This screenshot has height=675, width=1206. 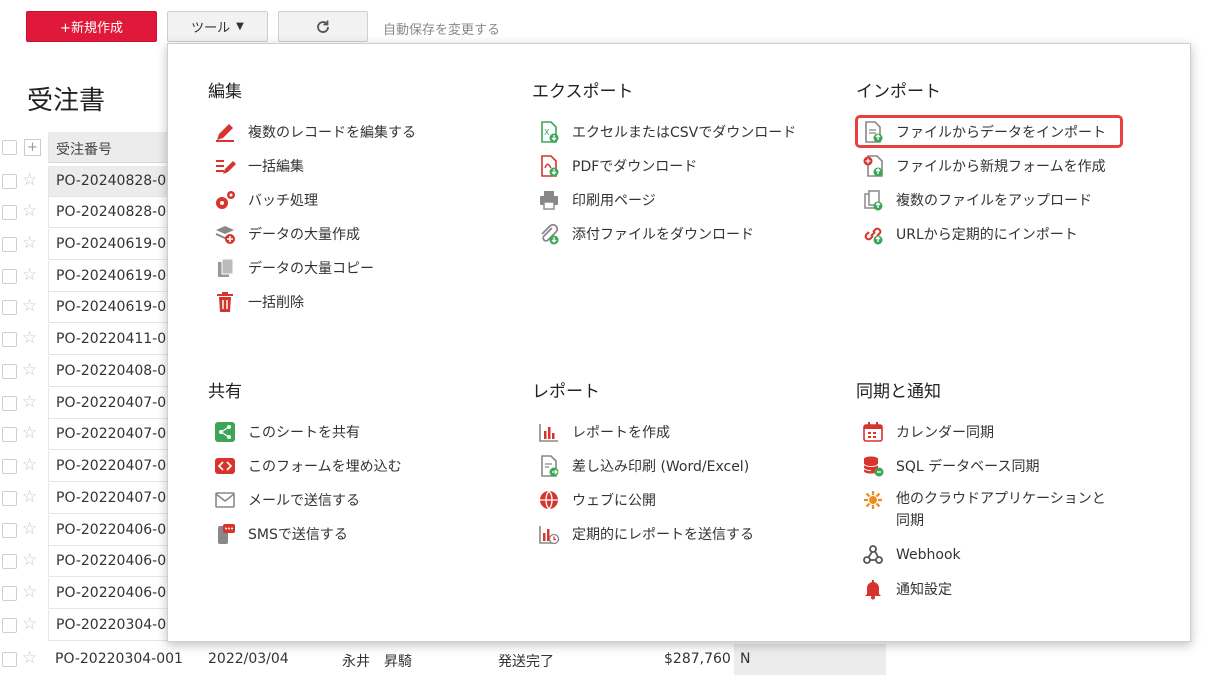 What do you see at coordinates (663, 235) in the screenshot?
I see `item-label: 添付ファイルをダウンロード` at bounding box center [663, 235].